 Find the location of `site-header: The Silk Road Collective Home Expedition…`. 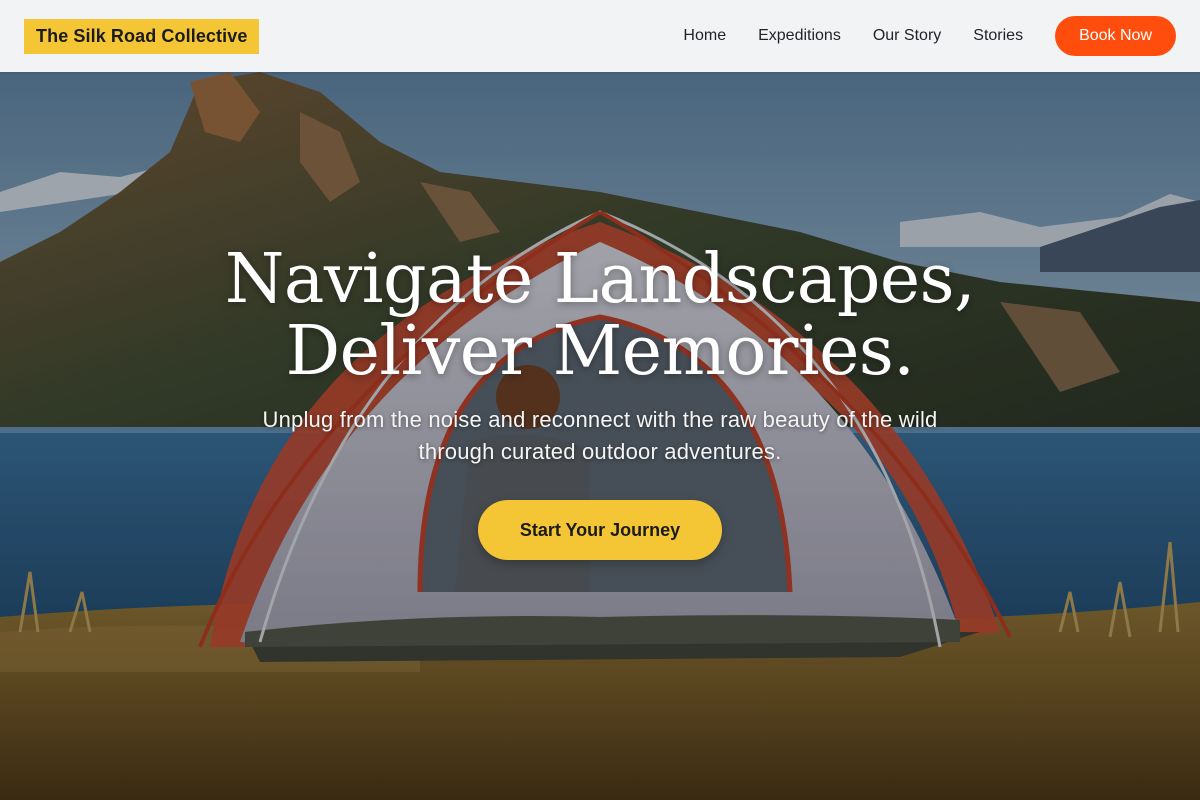

site-header: The Silk Road Collective Home Expedition… is located at coordinates (600, 36).